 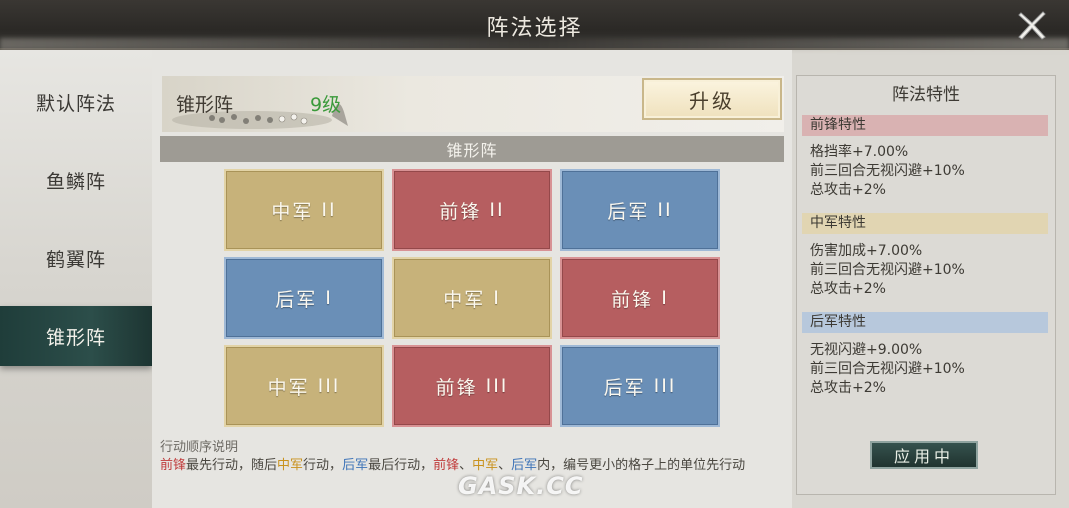 I want to click on vanguard-trait-line: 格挡率+7.00%, so click(x=859, y=152).